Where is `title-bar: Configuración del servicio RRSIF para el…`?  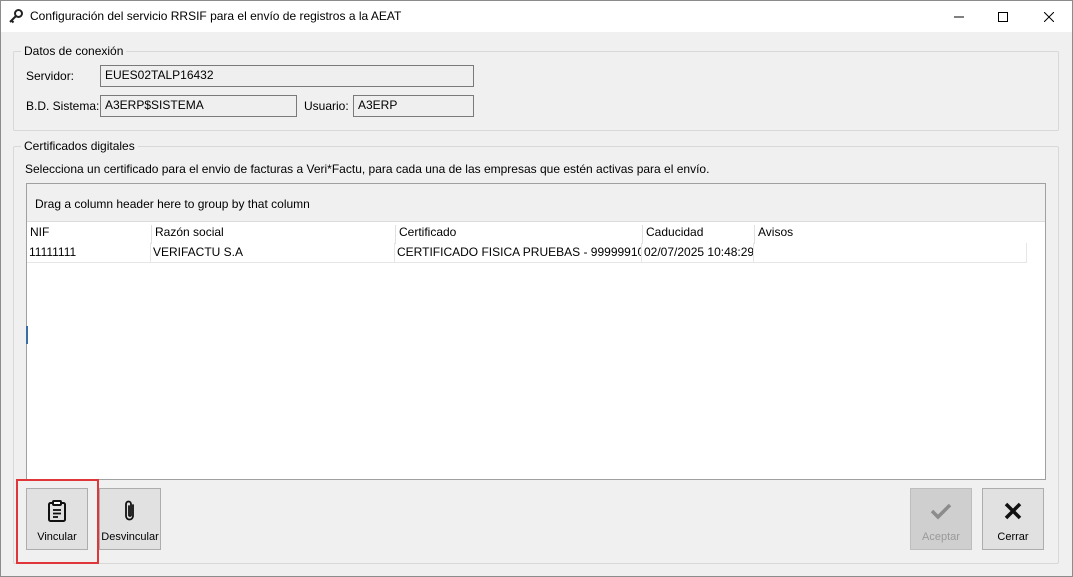
title-bar: Configuración del servicio RRSIF para el… is located at coordinates (536, 16).